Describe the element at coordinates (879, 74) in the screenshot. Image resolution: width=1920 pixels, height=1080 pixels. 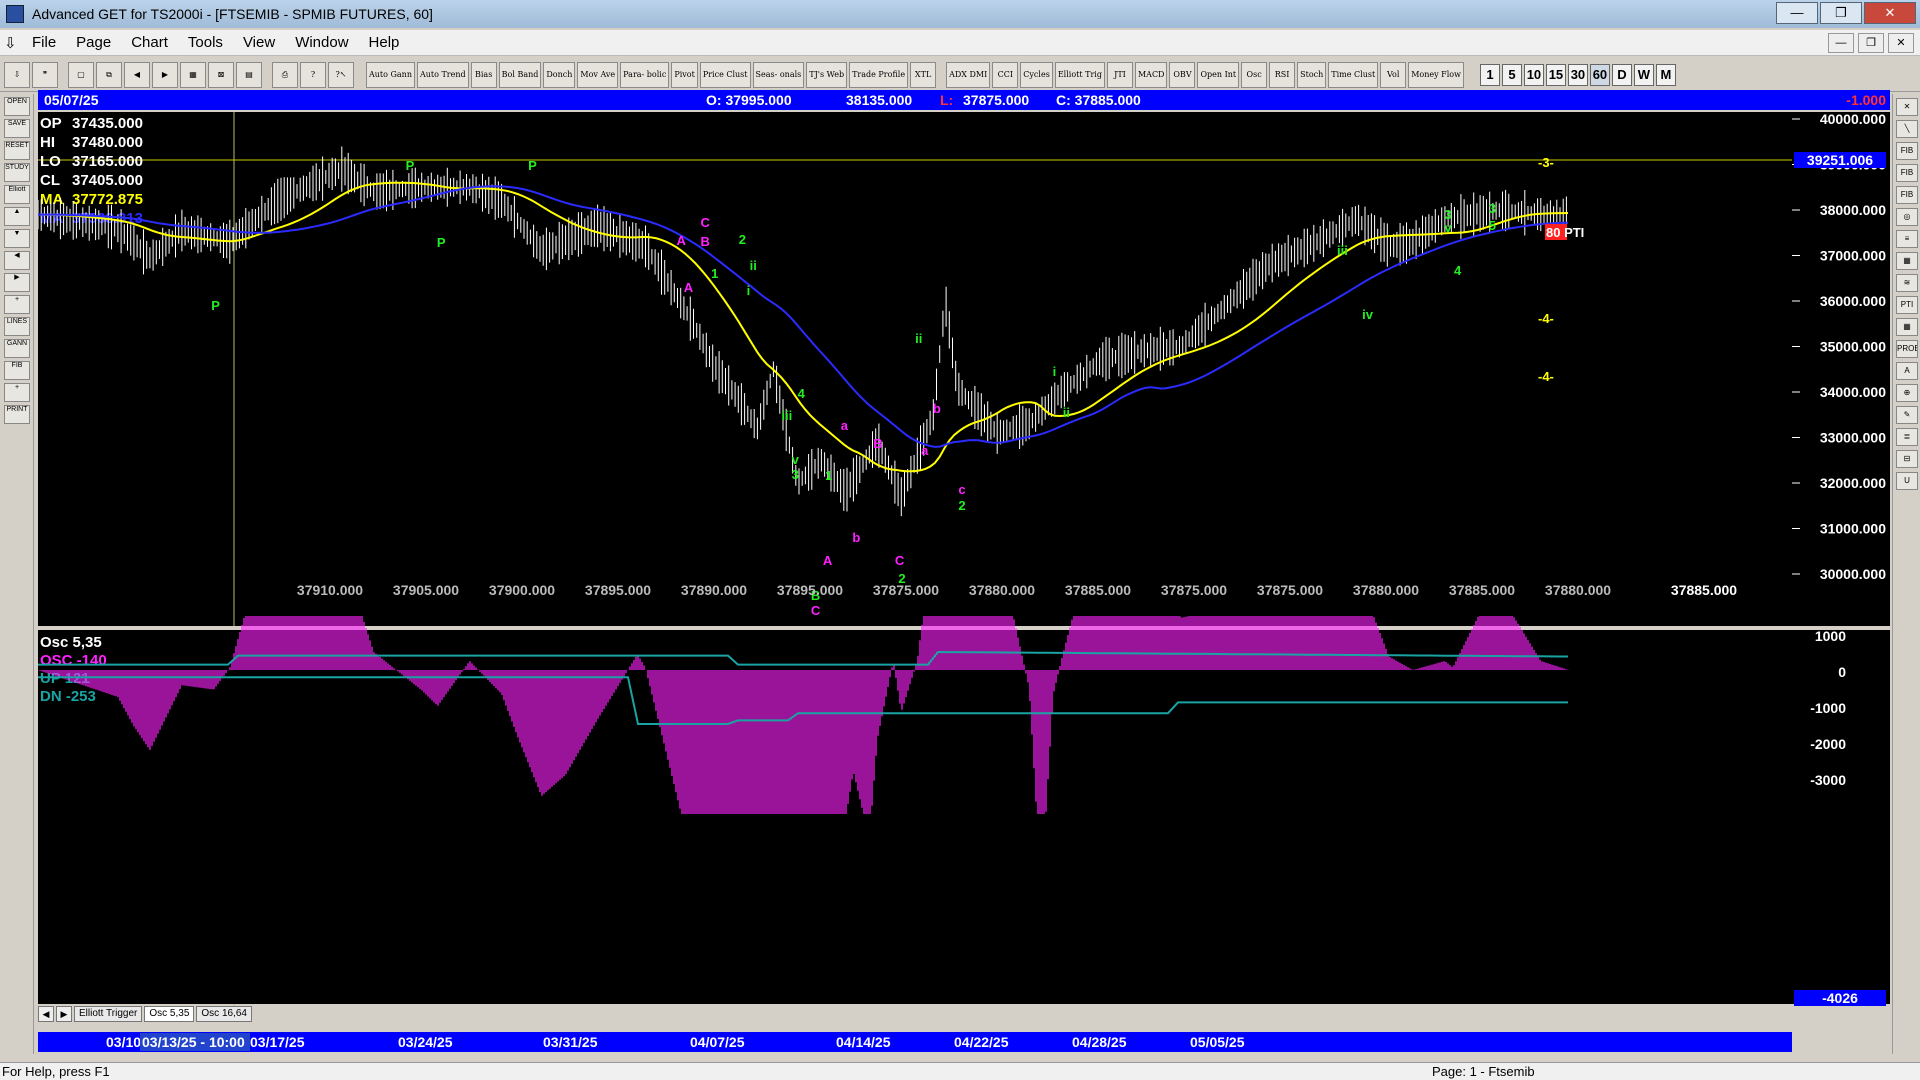
I see `study-button: Trade Profile` at that location.